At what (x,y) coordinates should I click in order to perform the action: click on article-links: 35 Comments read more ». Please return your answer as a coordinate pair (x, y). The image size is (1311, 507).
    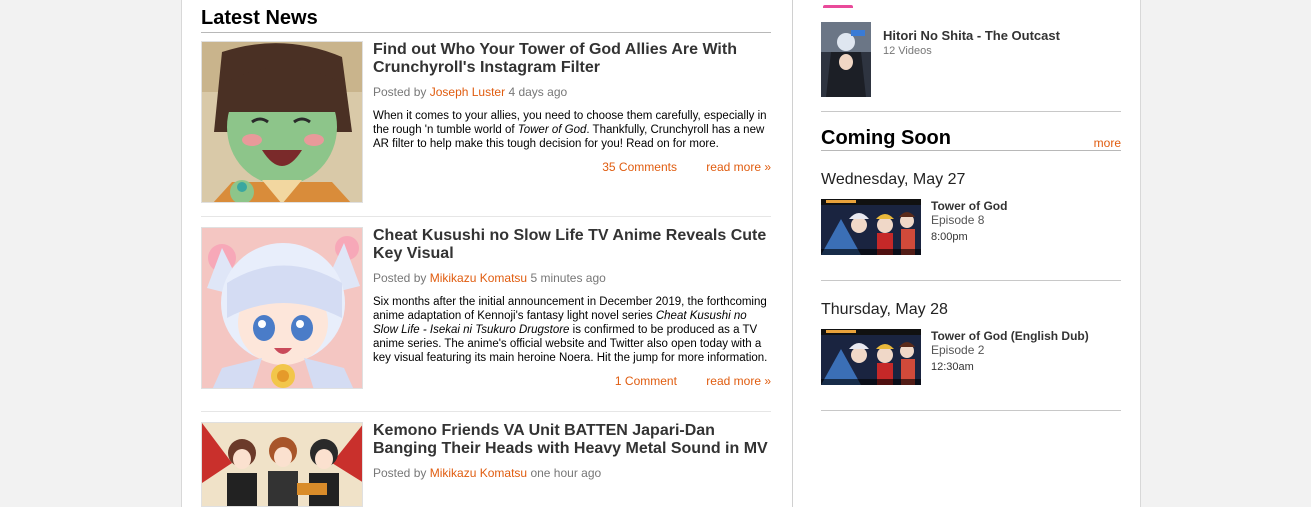
    Looking at the image, I should click on (572, 167).